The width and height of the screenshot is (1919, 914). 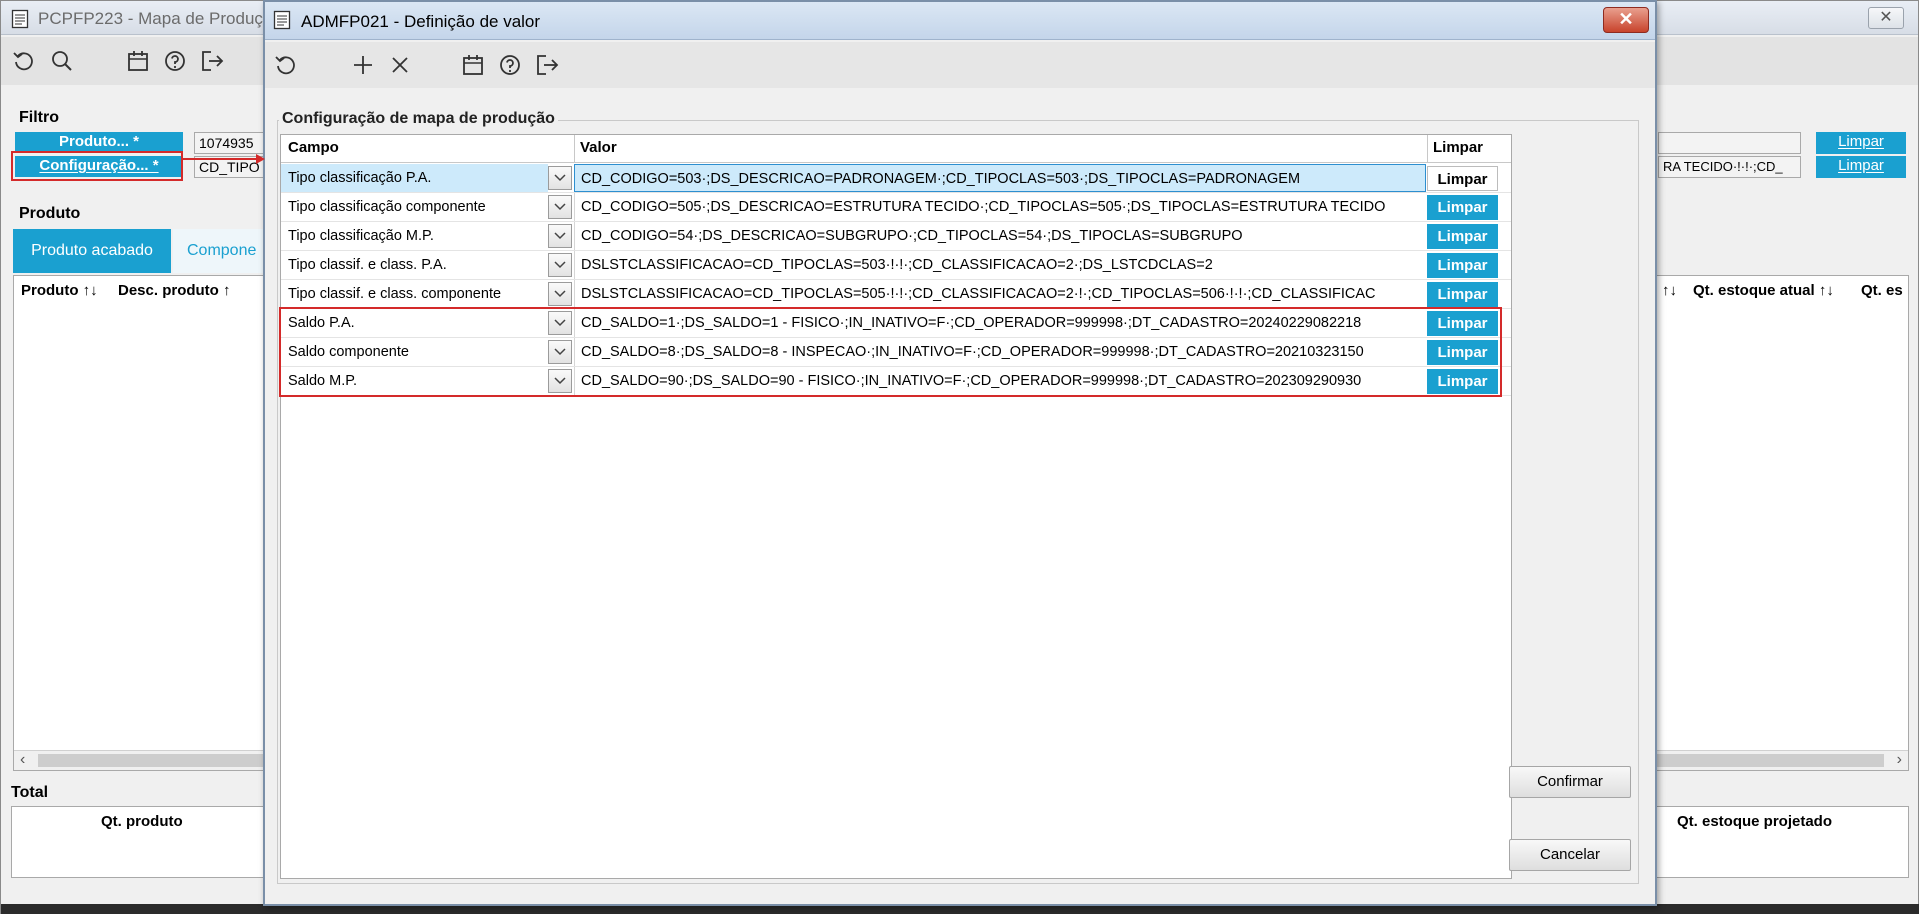 I want to click on bg-window-title: PCPFP223 - Mapa de Produç, so click(x=150, y=18).